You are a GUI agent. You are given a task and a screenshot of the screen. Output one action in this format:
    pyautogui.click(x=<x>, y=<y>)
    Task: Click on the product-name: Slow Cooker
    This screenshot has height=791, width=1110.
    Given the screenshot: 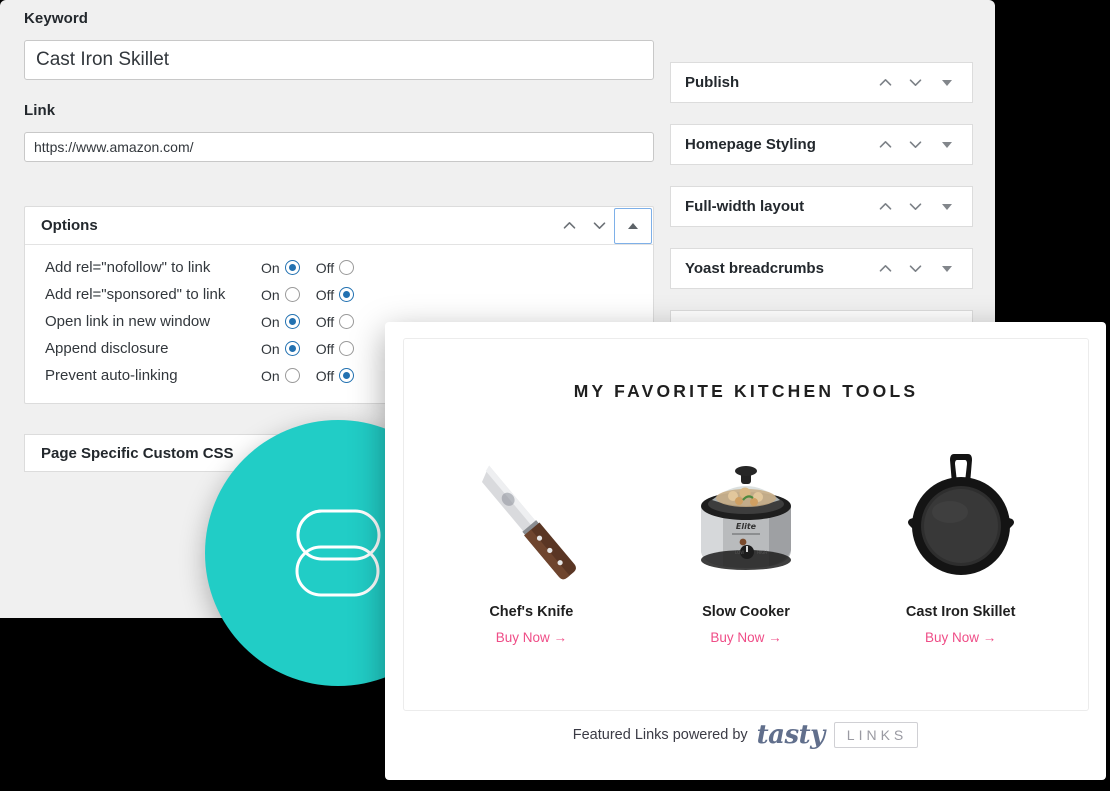 What is the action you would take?
    pyautogui.click(x=746, y=612)
    